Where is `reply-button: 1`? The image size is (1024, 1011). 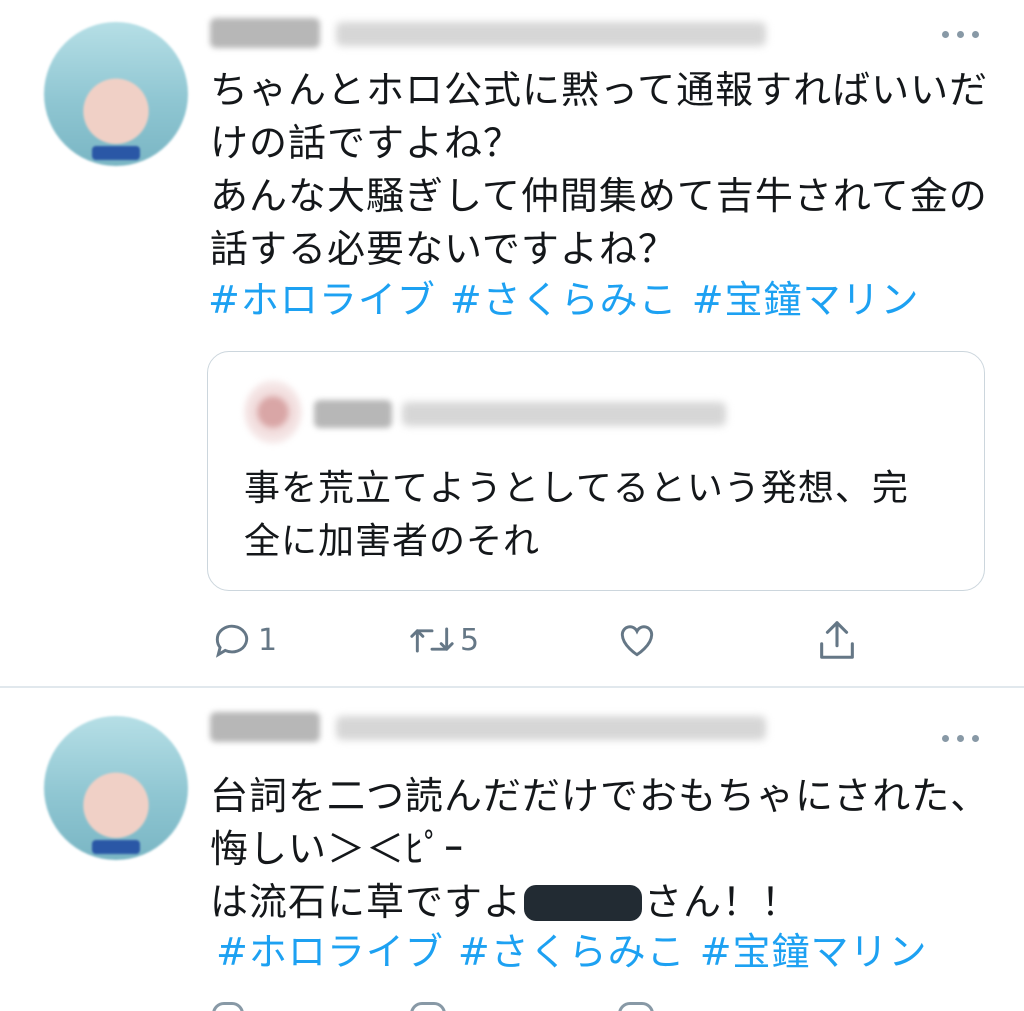
reply-button: 1 is located at coordinates (243, 640).